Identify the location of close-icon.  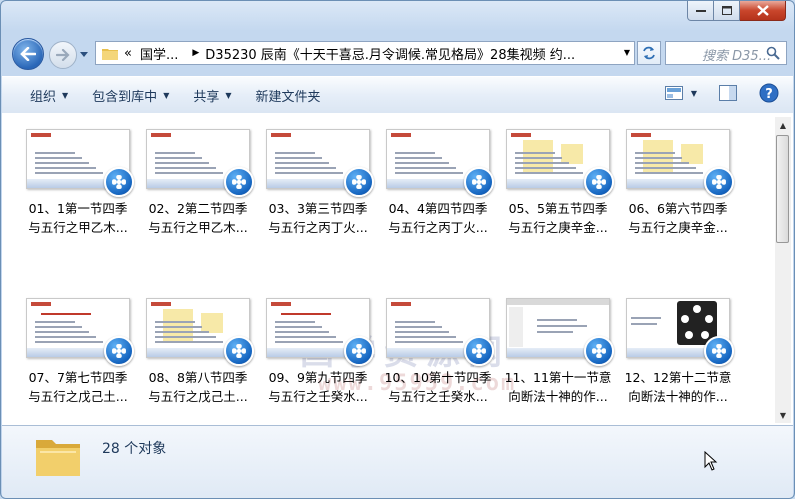
(762, 10).